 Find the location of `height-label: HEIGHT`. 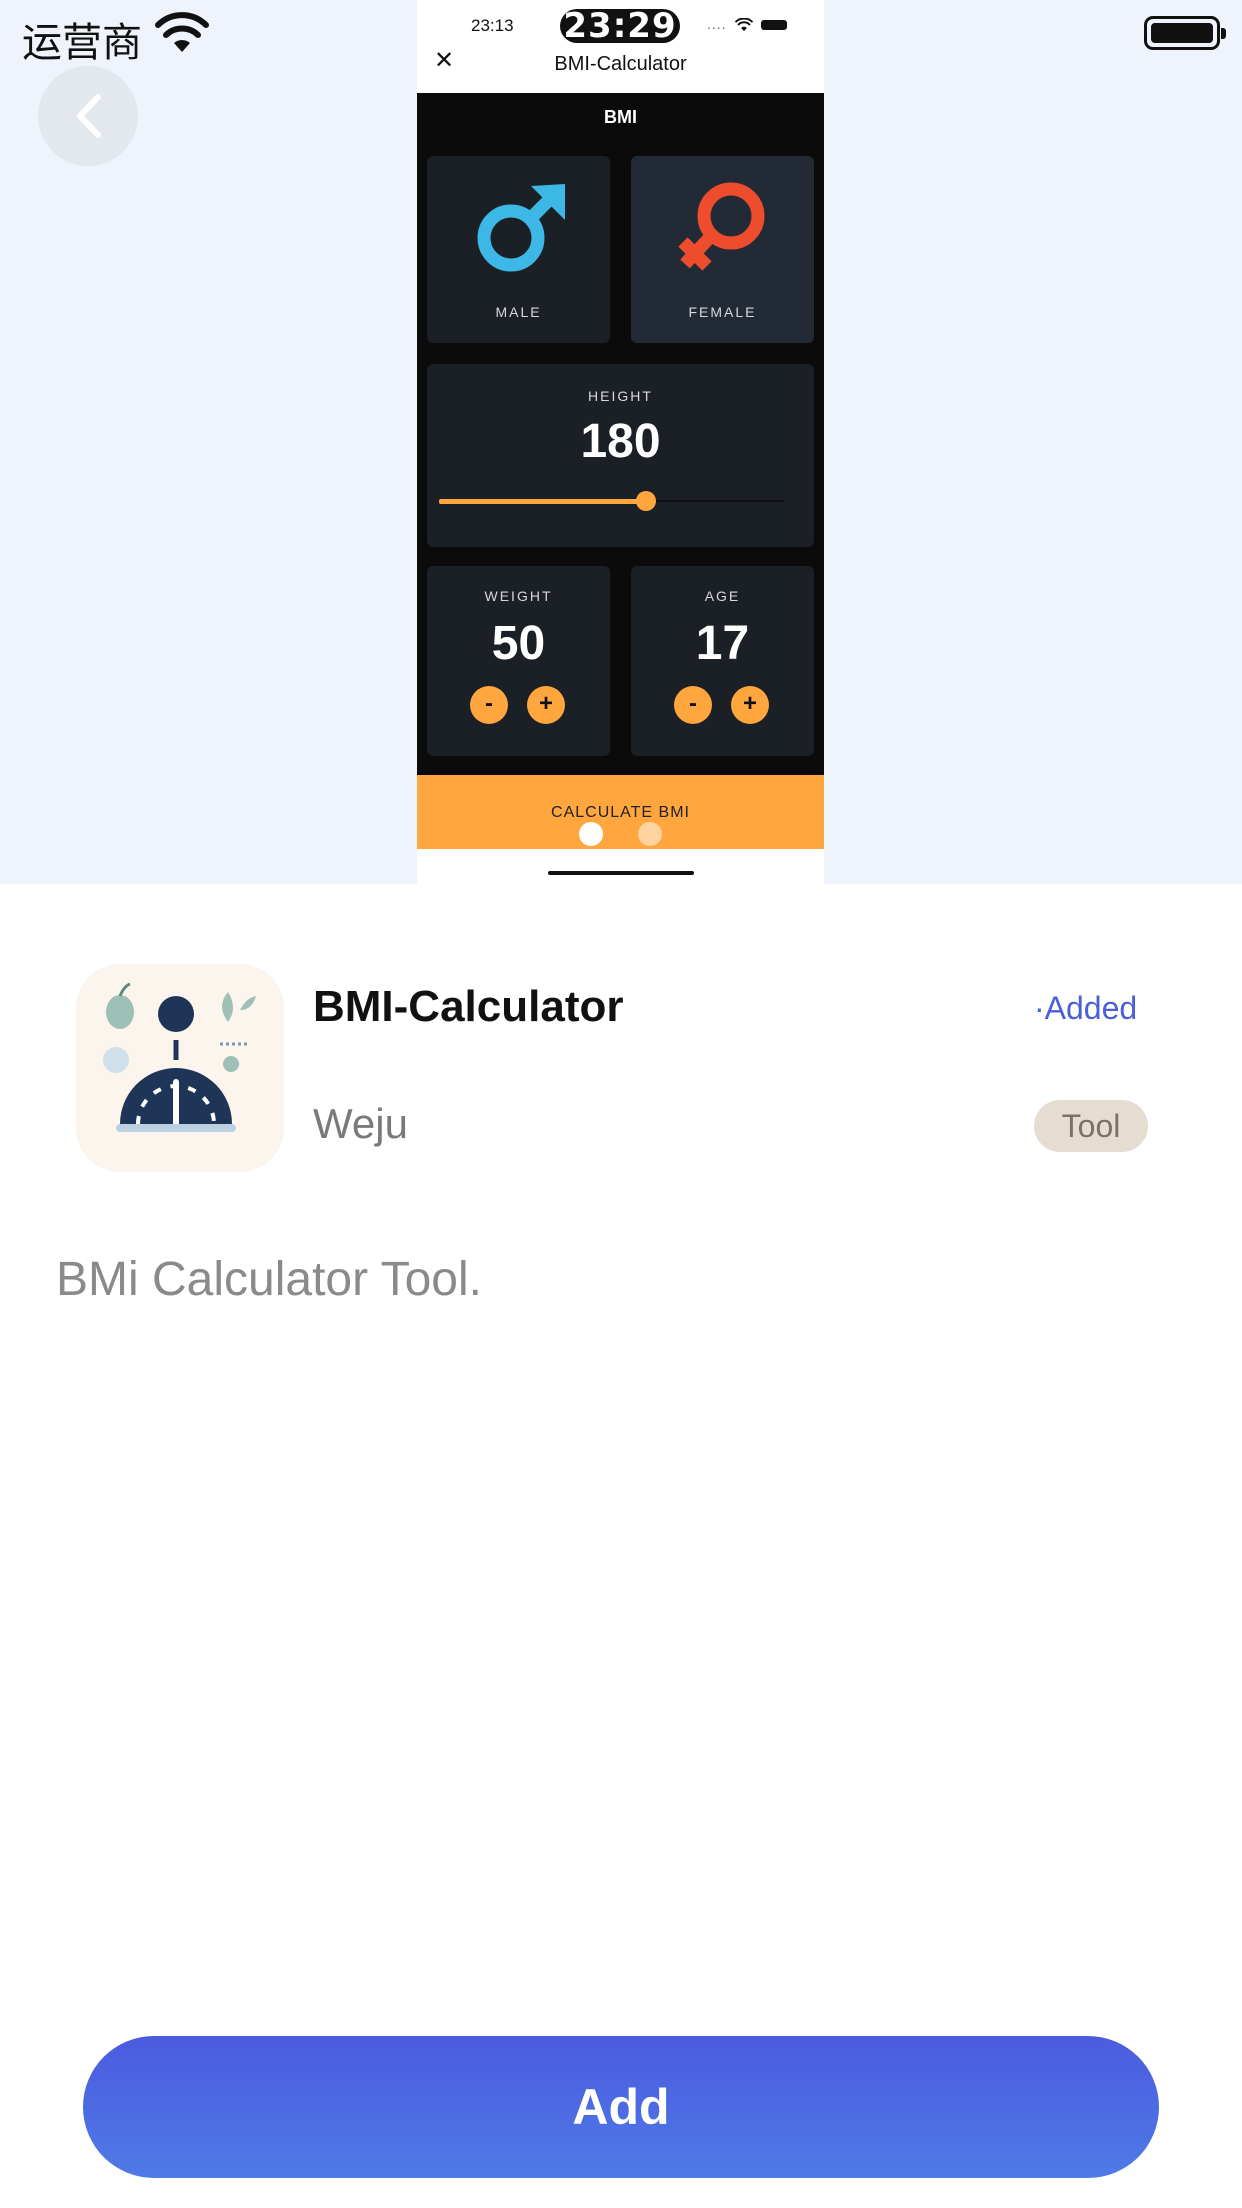

height-label: HEIGHT is located at coordinates (620, 396).